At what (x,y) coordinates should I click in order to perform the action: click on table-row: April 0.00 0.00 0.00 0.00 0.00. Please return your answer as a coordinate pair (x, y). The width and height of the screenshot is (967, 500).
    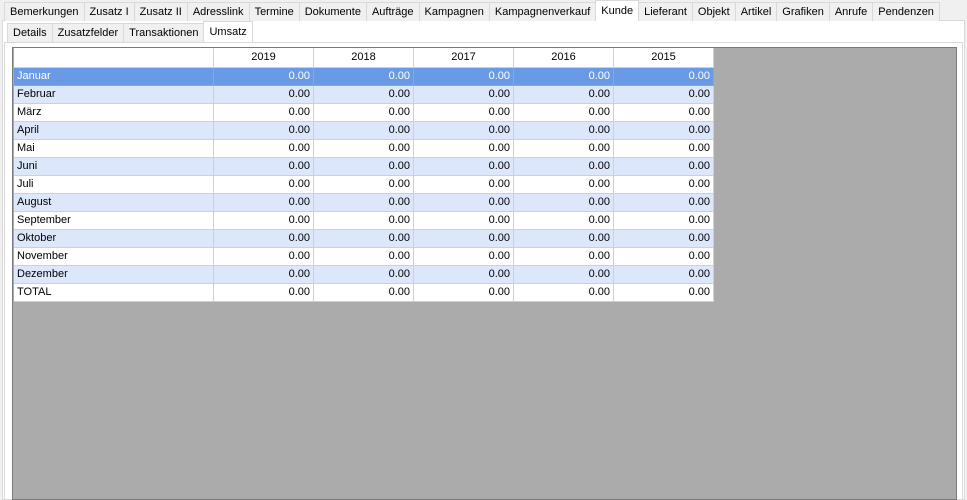
    Looking at the image, I should click on (364, 131).